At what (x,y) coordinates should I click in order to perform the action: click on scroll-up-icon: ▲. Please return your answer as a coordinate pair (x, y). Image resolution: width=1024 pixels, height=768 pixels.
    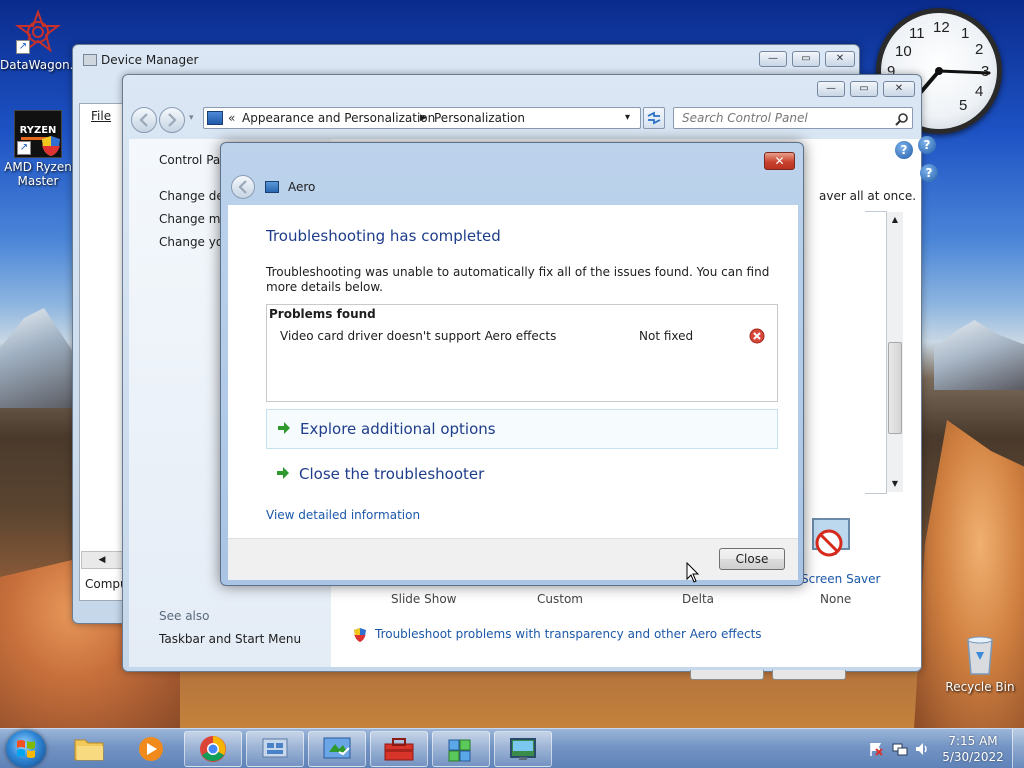
    Looking at the image, I should click on (895, 220).